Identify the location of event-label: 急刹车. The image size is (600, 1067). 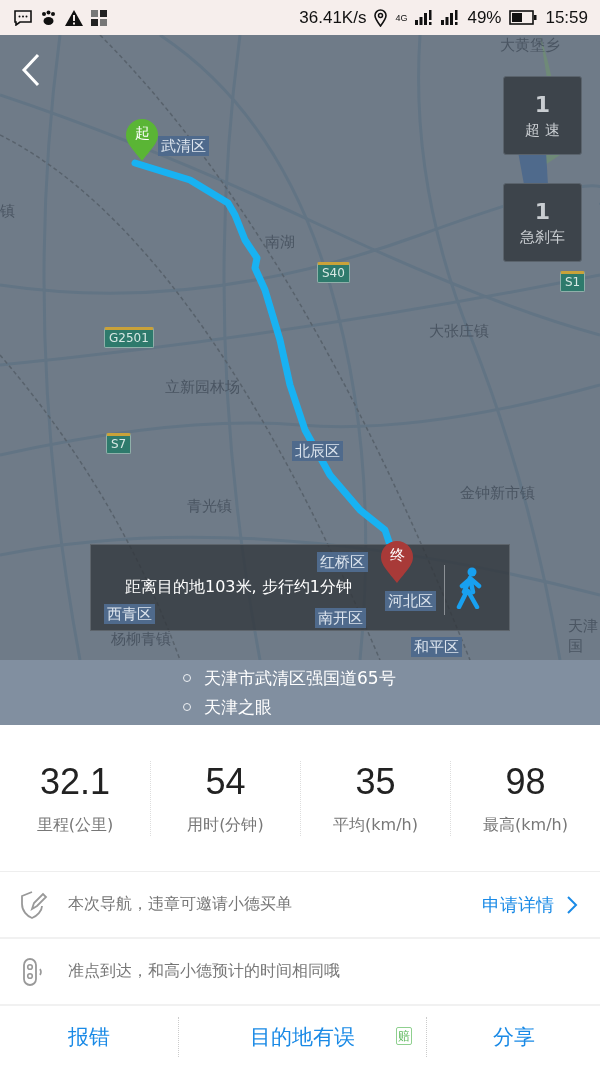
(542, 237).